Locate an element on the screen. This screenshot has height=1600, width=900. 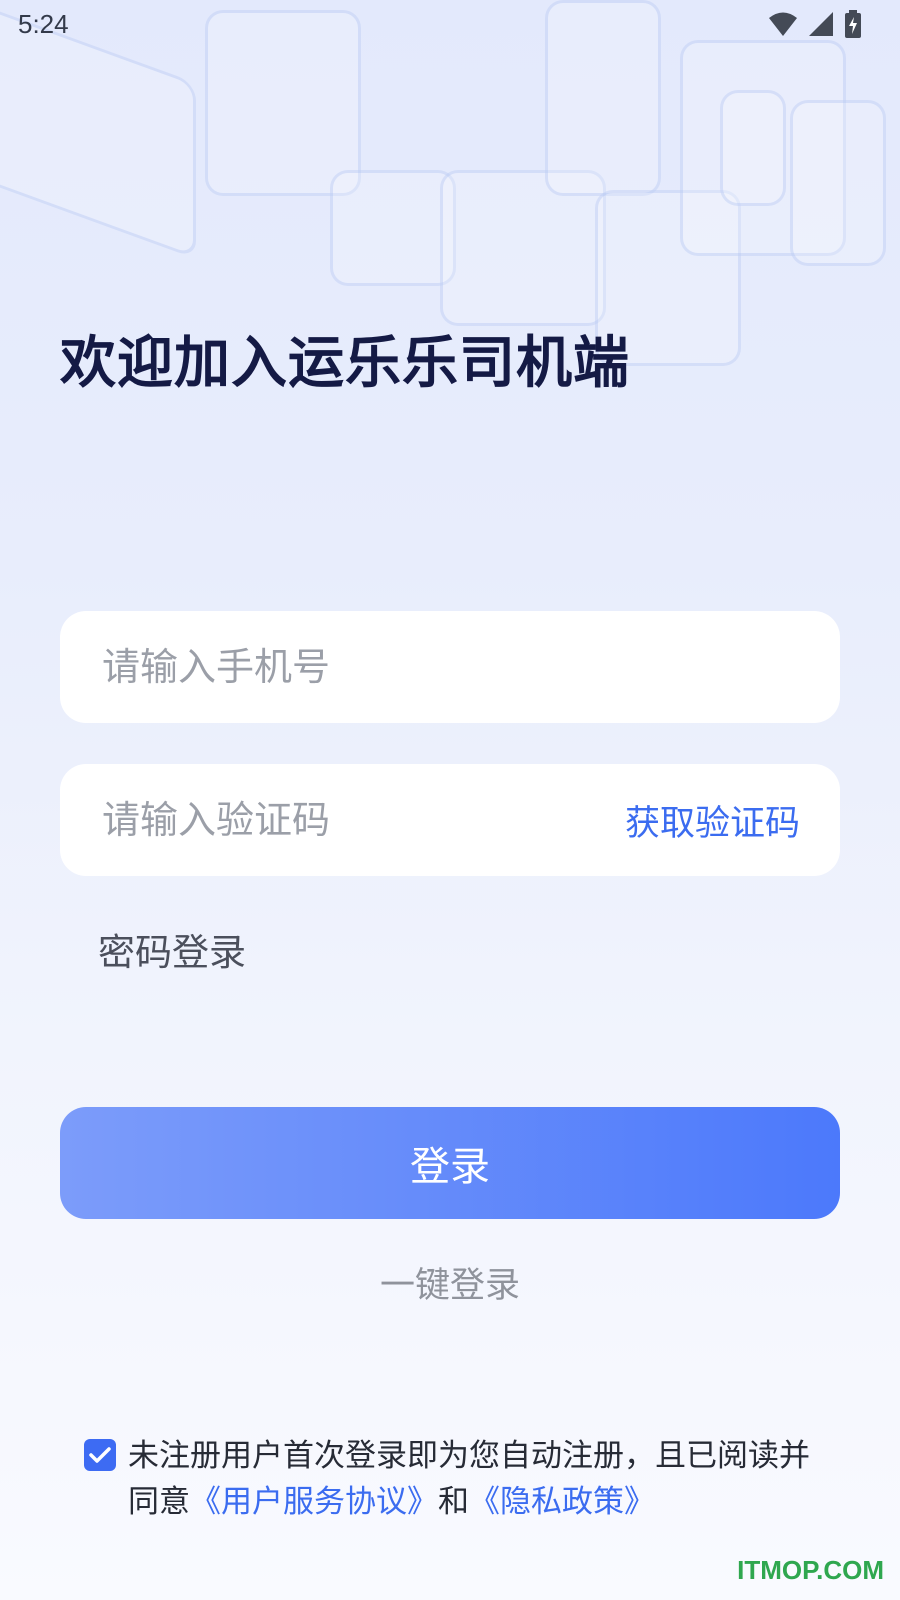
status-icons is located at coordinates (815, 24).